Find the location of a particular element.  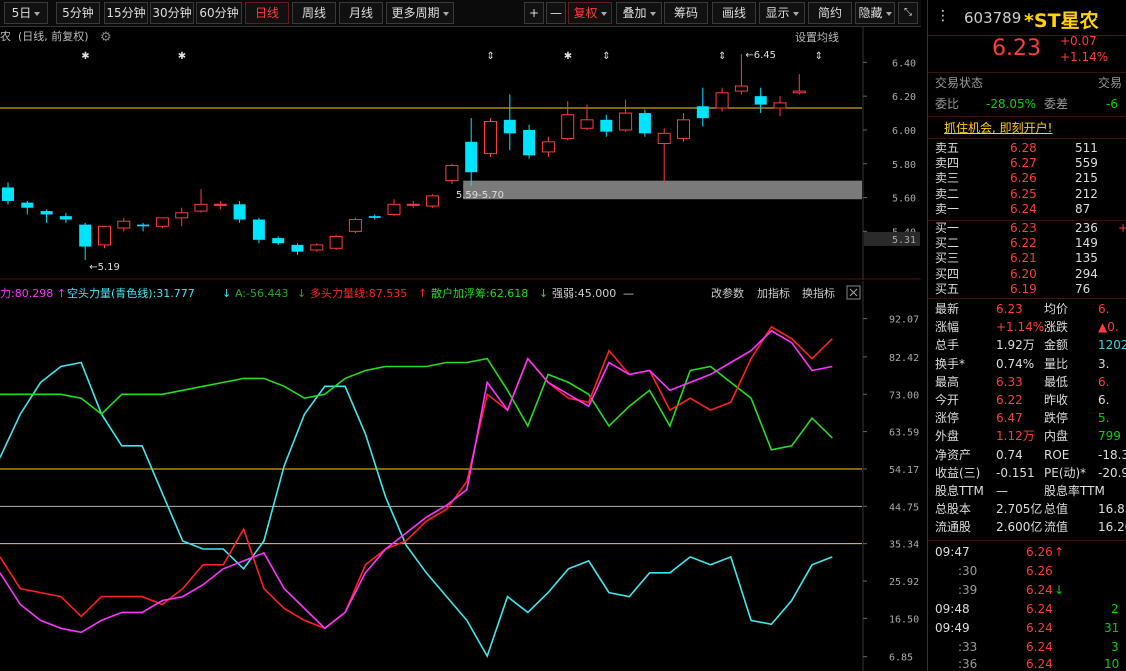

tick-time: 09:48 is located at coordinates (952, 609).